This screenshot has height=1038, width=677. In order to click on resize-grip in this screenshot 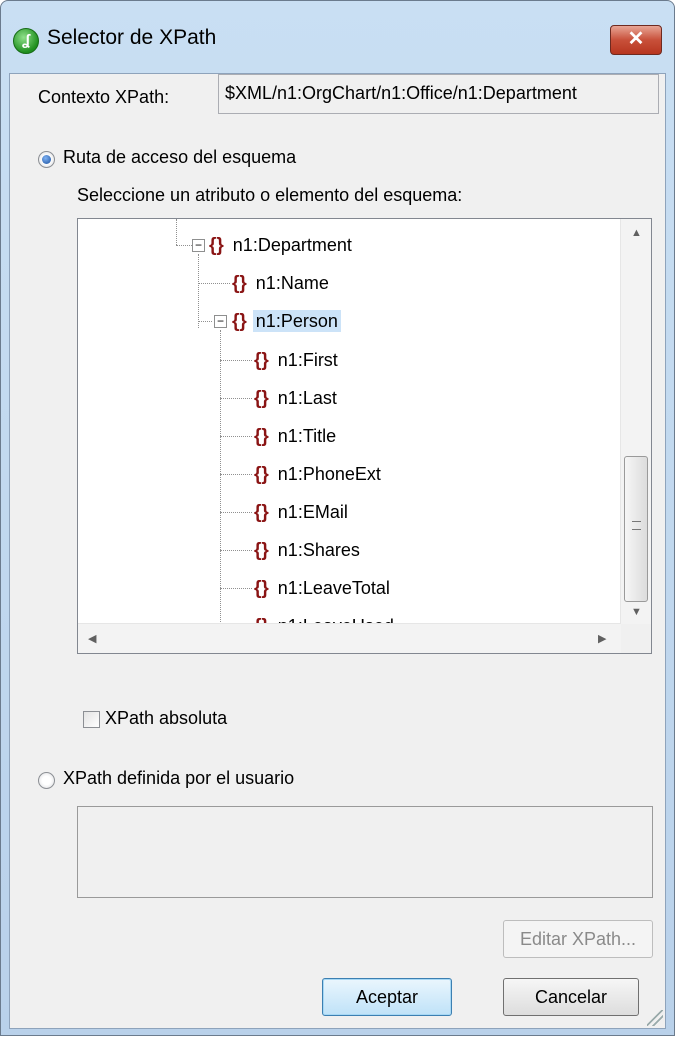, I will do `click(655, 1018)`.